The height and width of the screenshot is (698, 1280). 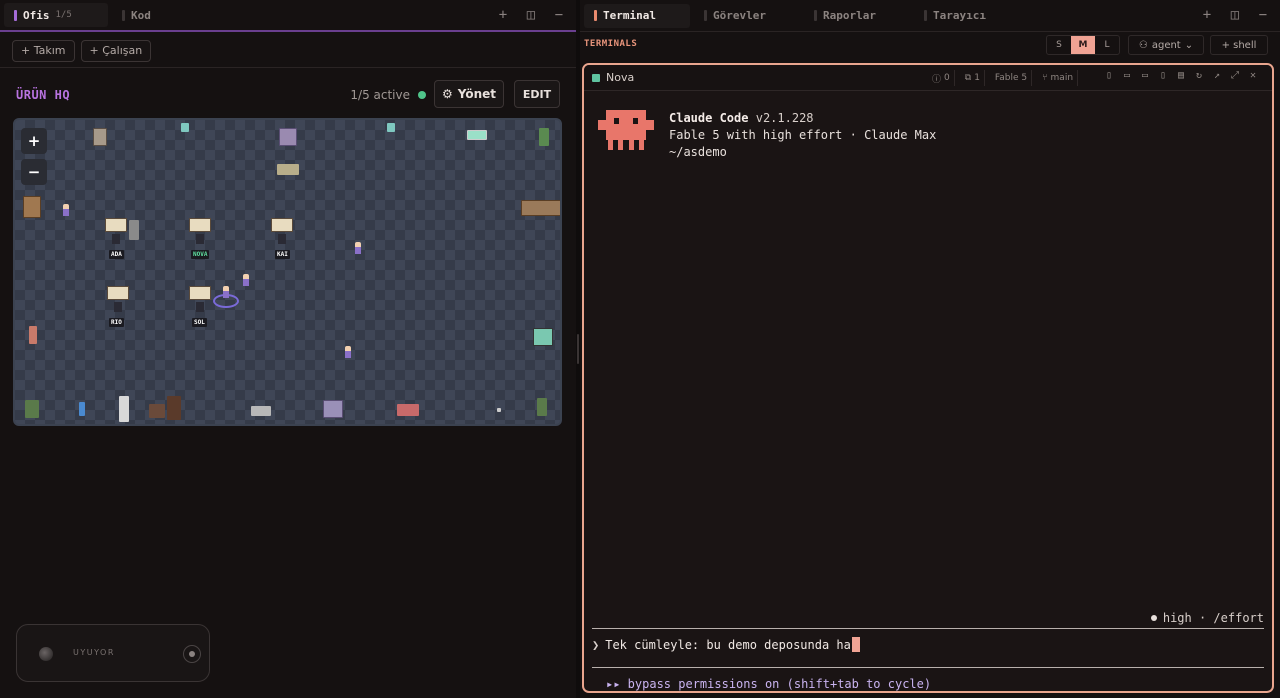 I want to click on desk-ada, so click(x=116, y=225).